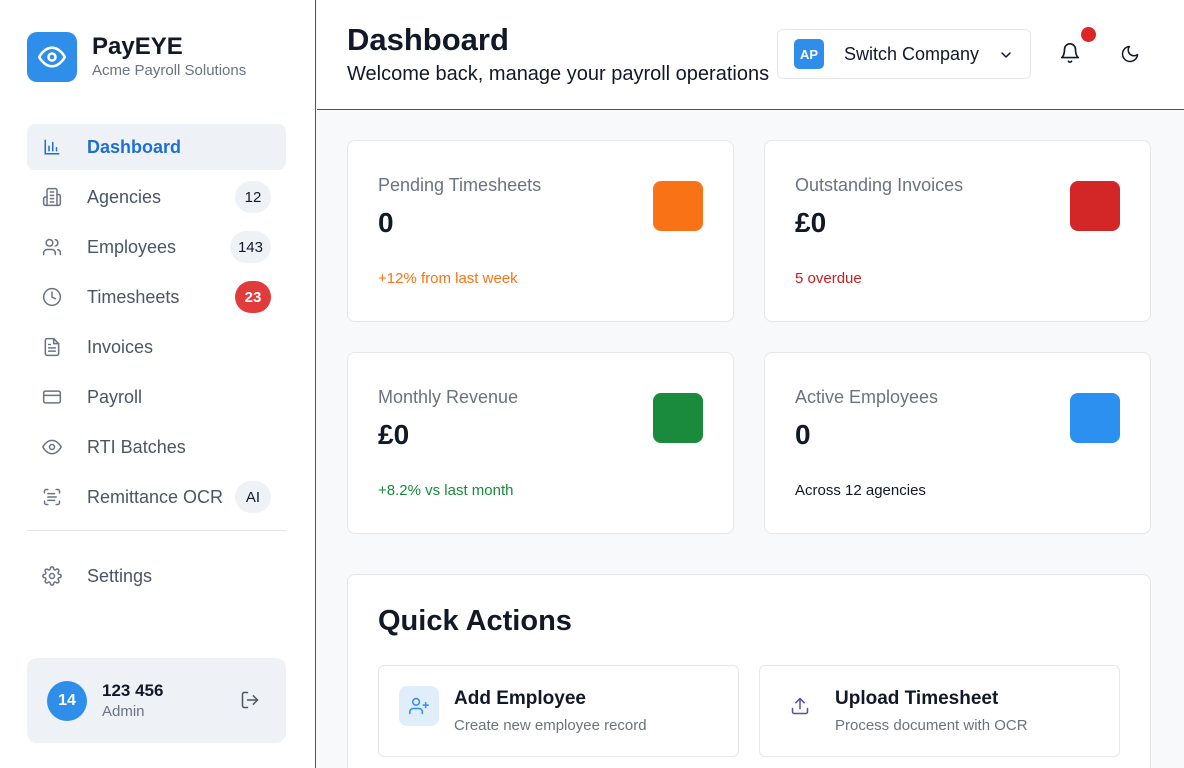 The height and width of the screenshot is (768, 1184). What do you see at coordinates (52, 247) in the screenshot?
I see `users-icon` at bounding box center [52, 247].